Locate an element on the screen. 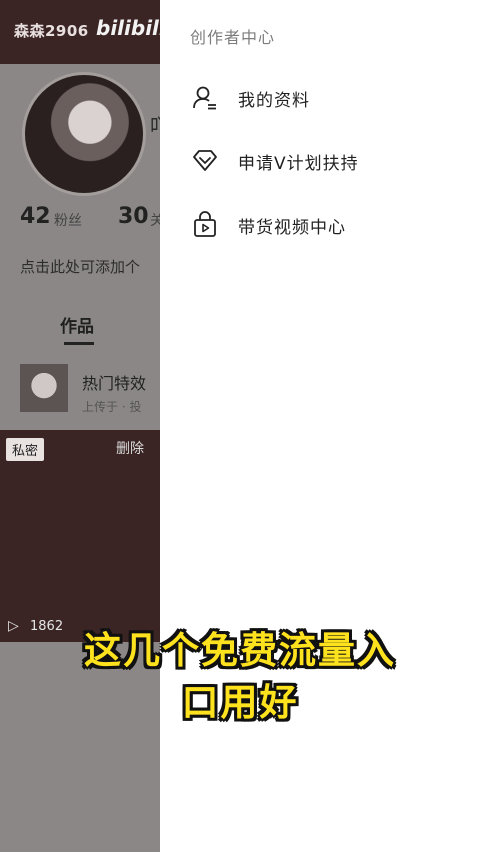 The image size is (480, 852). followers-count: 42 is located at coordinates (35, 216).